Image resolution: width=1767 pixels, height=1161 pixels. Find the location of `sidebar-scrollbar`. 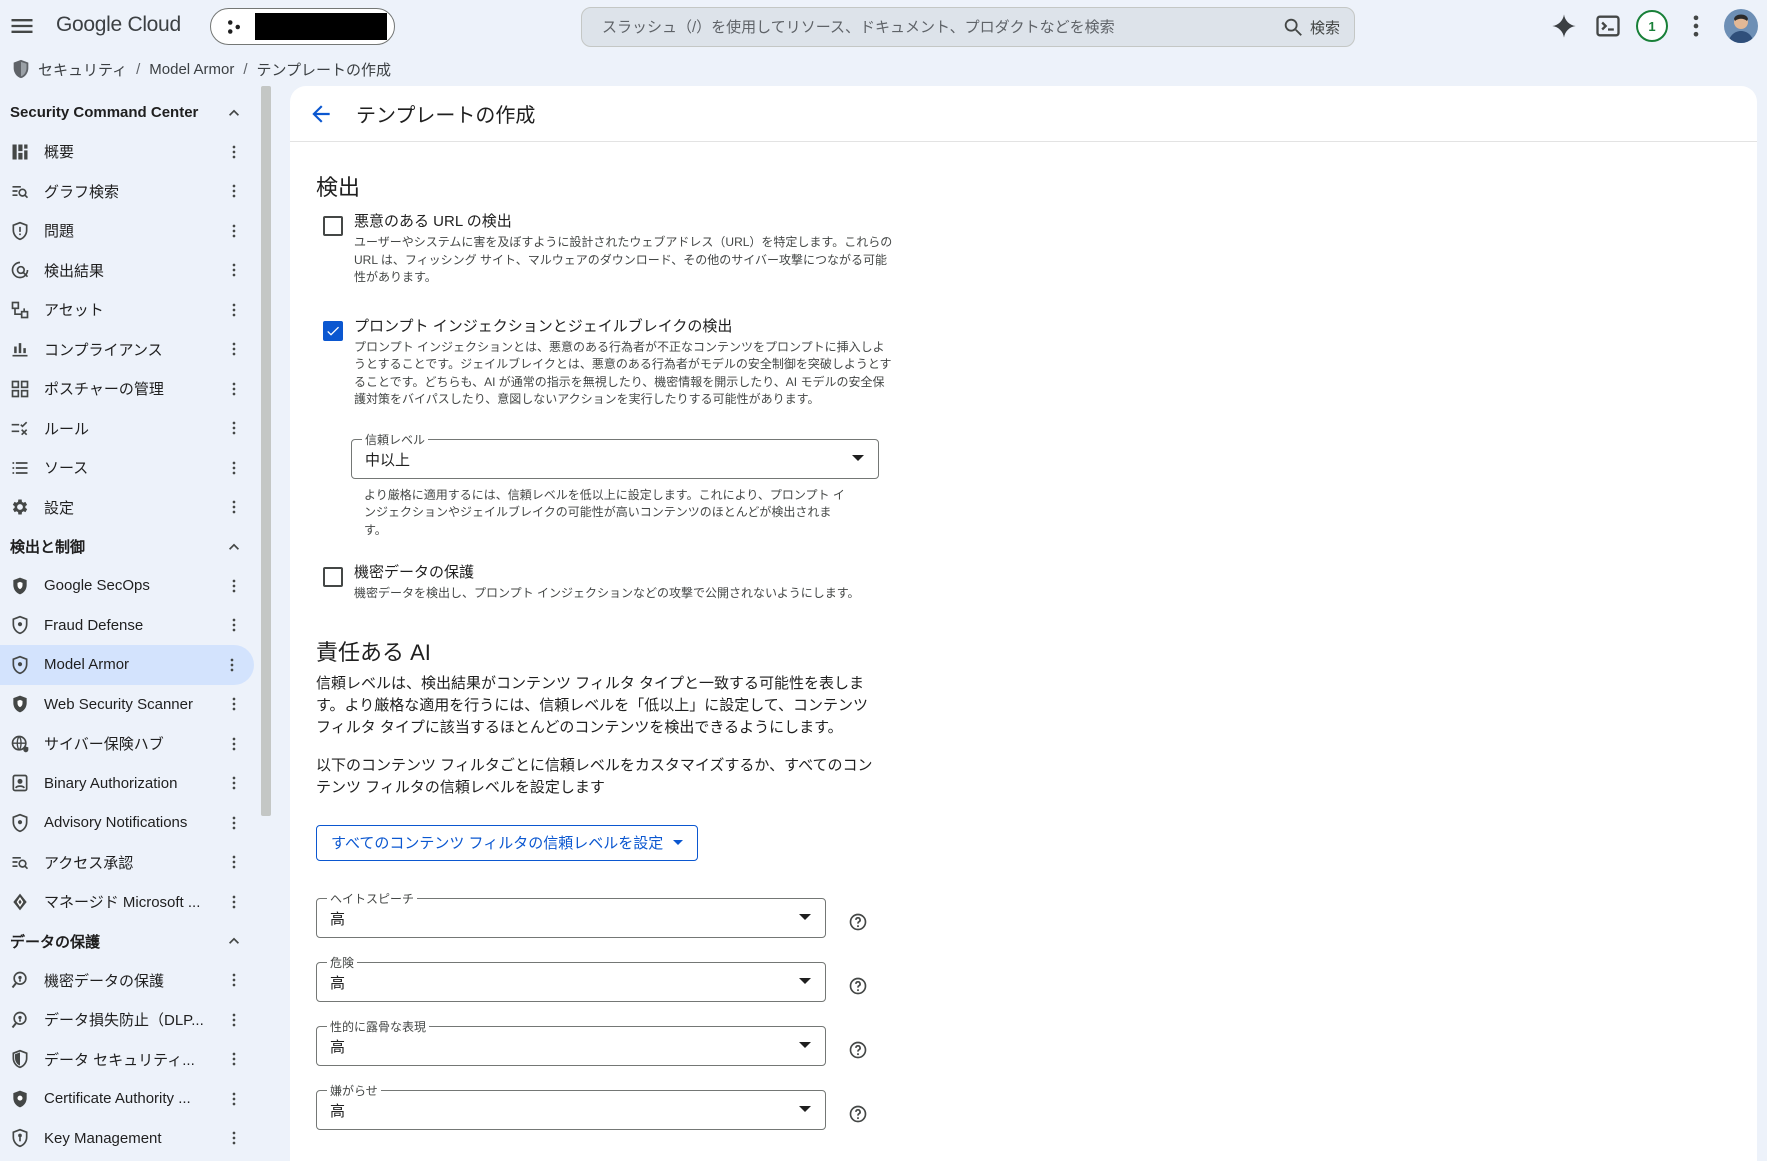

sidebar-scrollbar is located at coordinates (266, 451).